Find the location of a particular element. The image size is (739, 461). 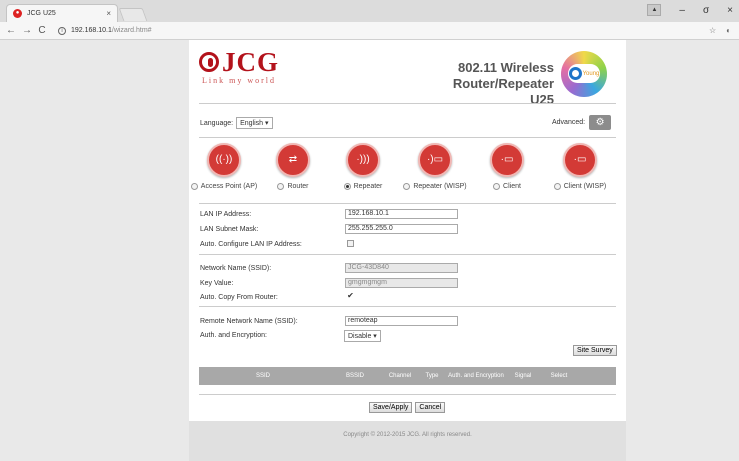

young-badge-icon: Young is located at coordinates (584, 74).